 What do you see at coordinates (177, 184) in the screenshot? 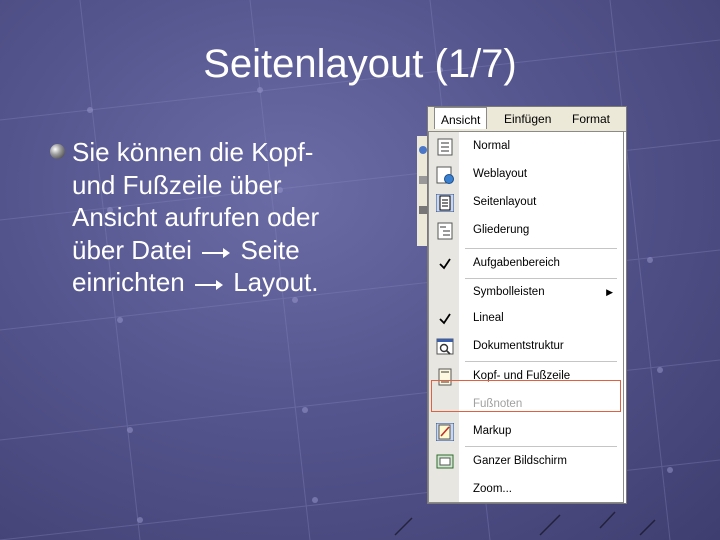
I see `bullet-line-2: und Fußzeile über` at bounding box center [177, 184].